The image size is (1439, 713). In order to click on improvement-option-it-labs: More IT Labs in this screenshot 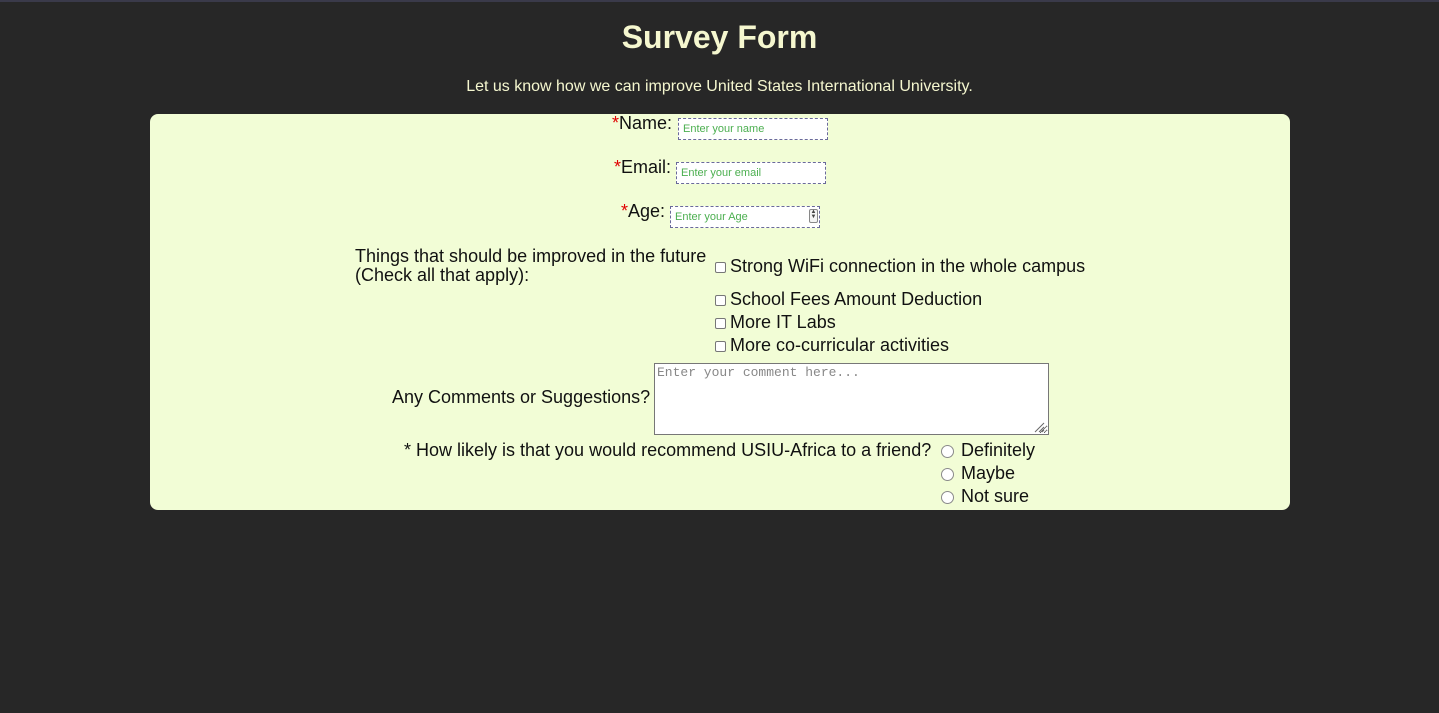, I will do `click(905, 323)`.